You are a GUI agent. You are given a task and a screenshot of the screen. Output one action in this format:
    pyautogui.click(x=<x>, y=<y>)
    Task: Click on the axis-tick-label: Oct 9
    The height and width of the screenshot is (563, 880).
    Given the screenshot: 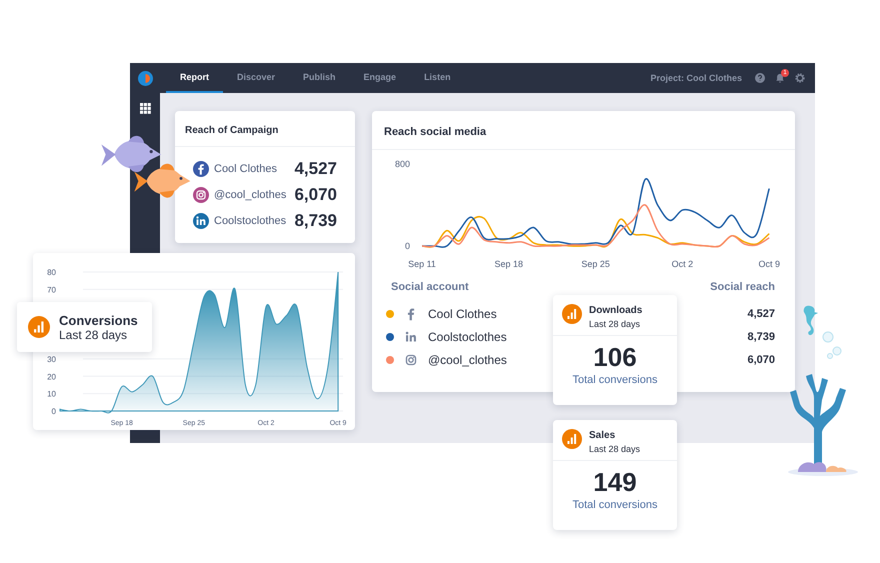 What is the action you would take?
    pyautogui.click(x=769, y=264)
    